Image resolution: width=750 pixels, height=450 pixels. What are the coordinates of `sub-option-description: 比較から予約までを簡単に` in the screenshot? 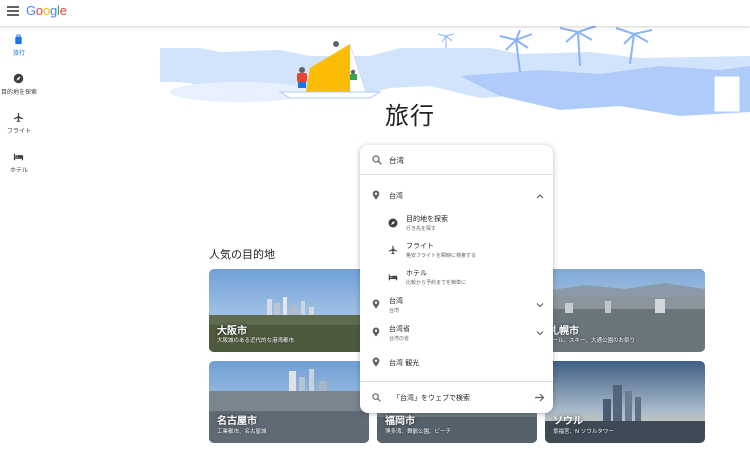 It's located at (436, 283).